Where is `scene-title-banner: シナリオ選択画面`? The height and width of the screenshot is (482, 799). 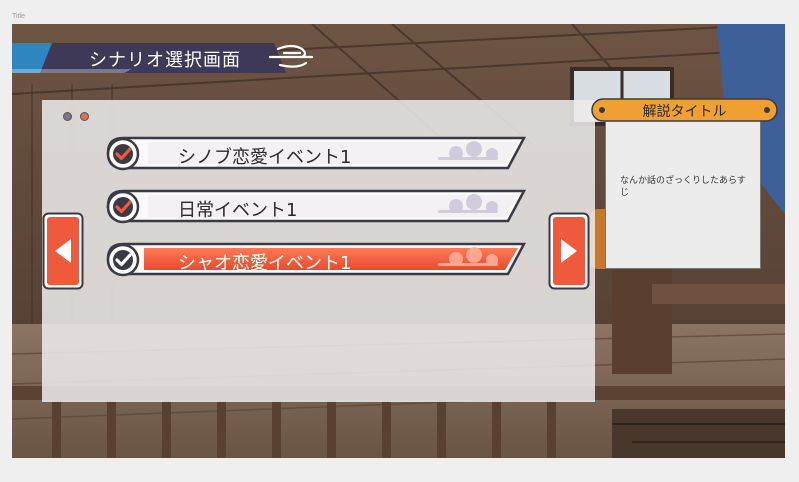 scene-title-banner: シナリオ選択画面 is located at coordinates (168, 58).